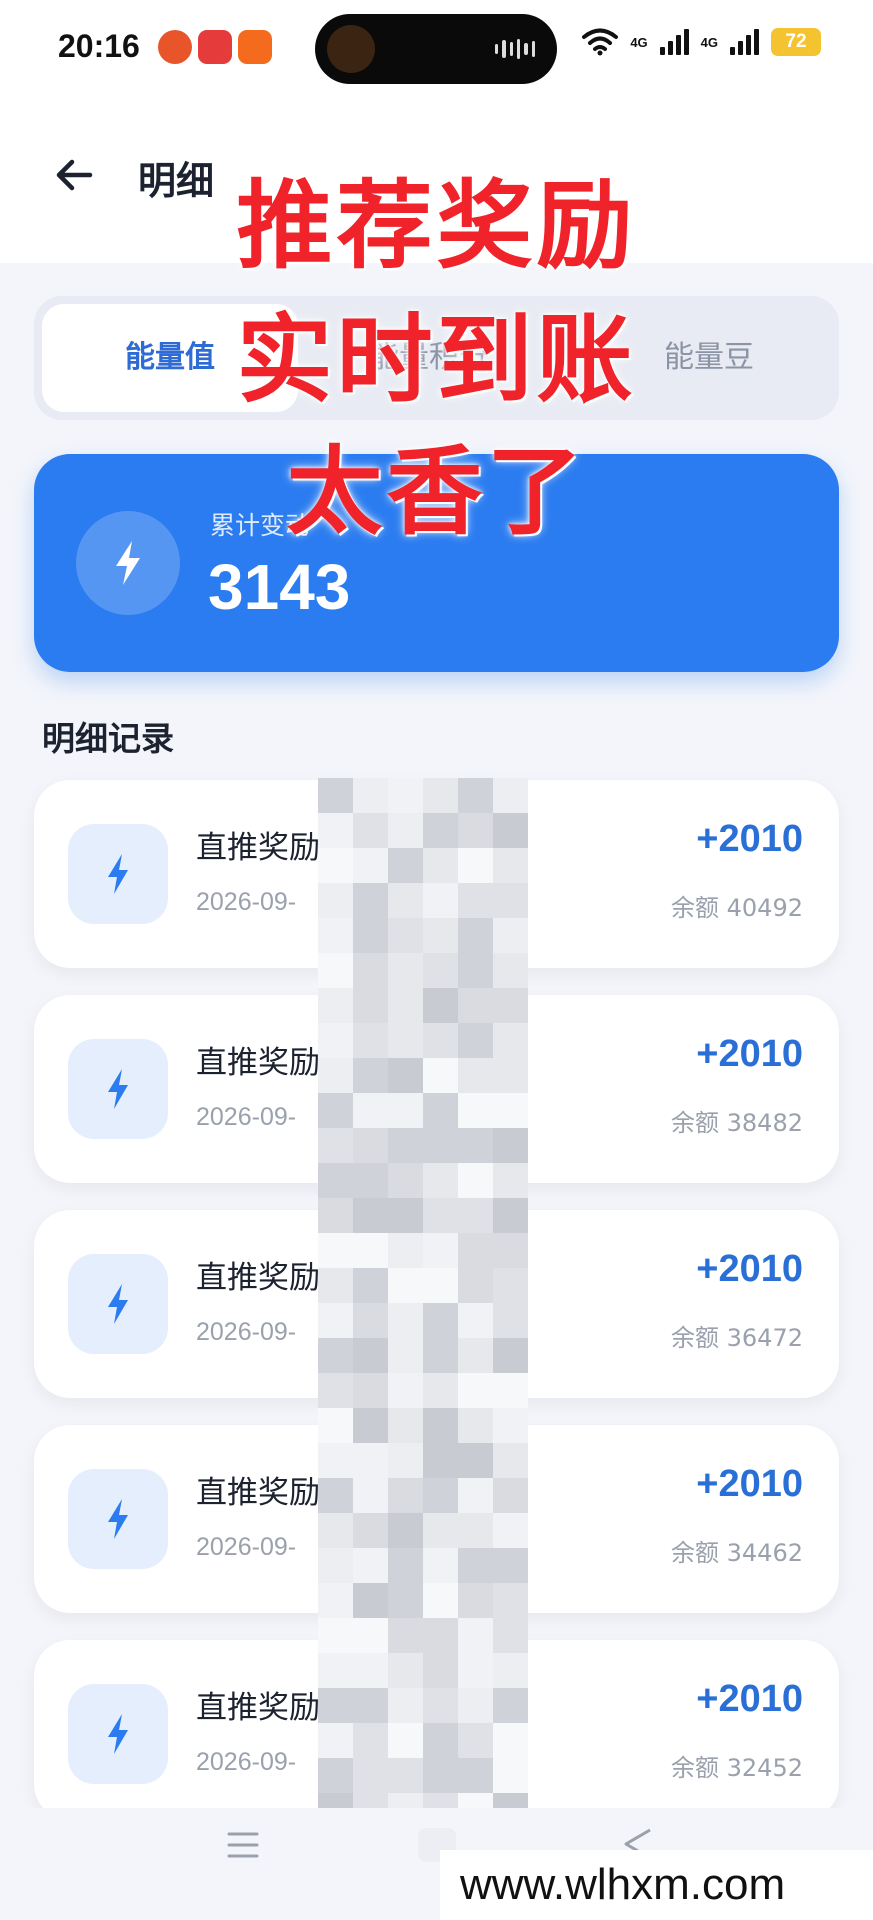 This screenshot has height=1920, width=873. What do you see at coordinates (737, 908) in the screenshot?
I see `record-balance: 余额 40492` at bounding box center [737, 908].